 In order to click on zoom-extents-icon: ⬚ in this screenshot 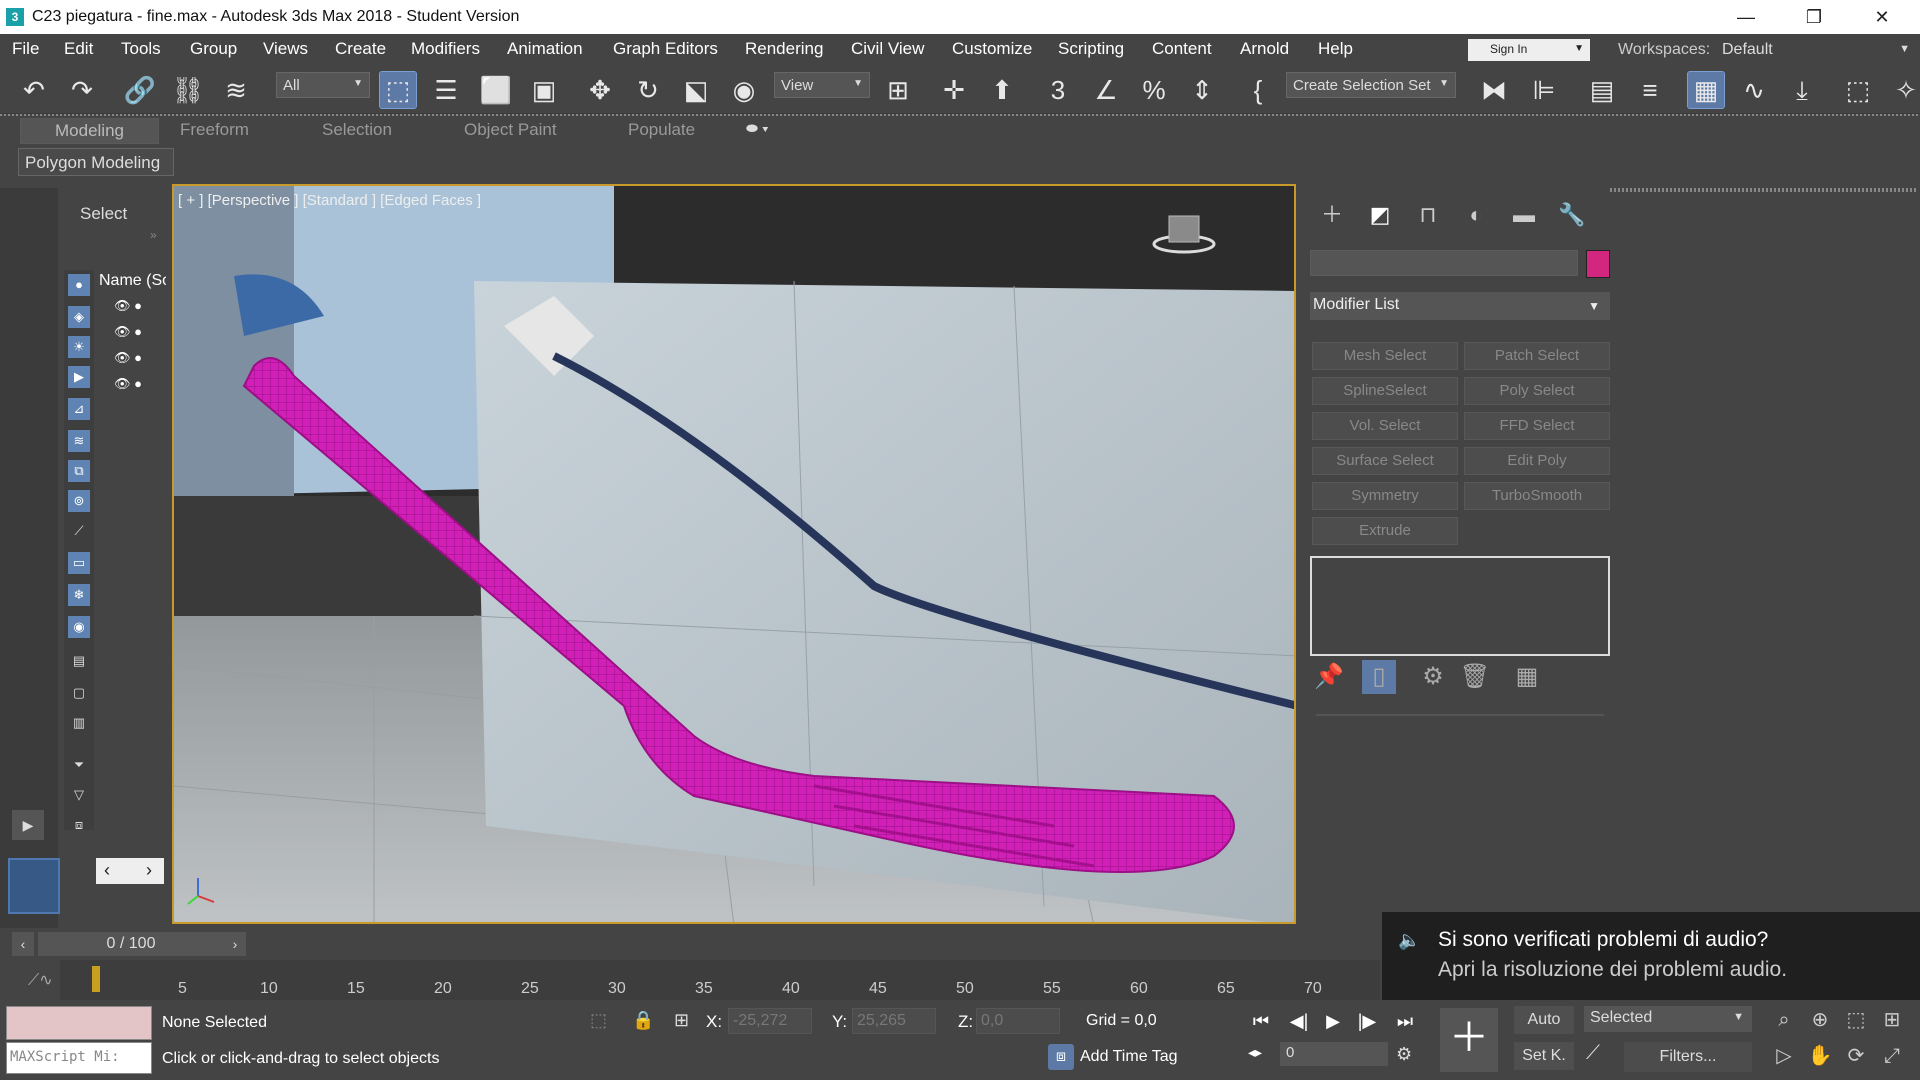, I will do `click(1856, 1020)`.